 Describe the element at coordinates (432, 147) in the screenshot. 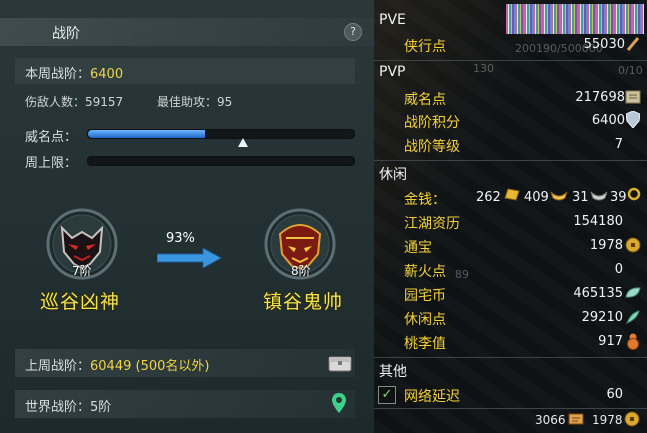

I see `pvp-label-2: 战阶等级` at that location.